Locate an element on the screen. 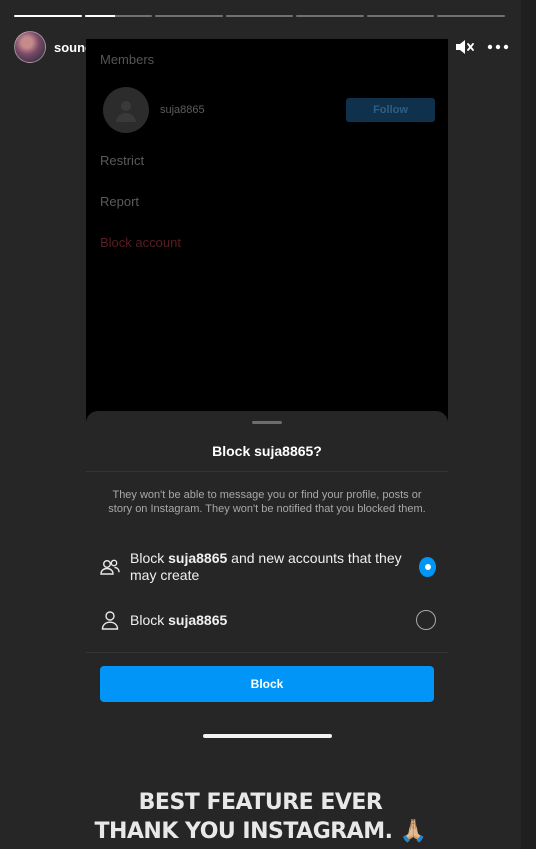 The image size is (536, 849). follow-button: Follow is located at coordinates (390, 110).